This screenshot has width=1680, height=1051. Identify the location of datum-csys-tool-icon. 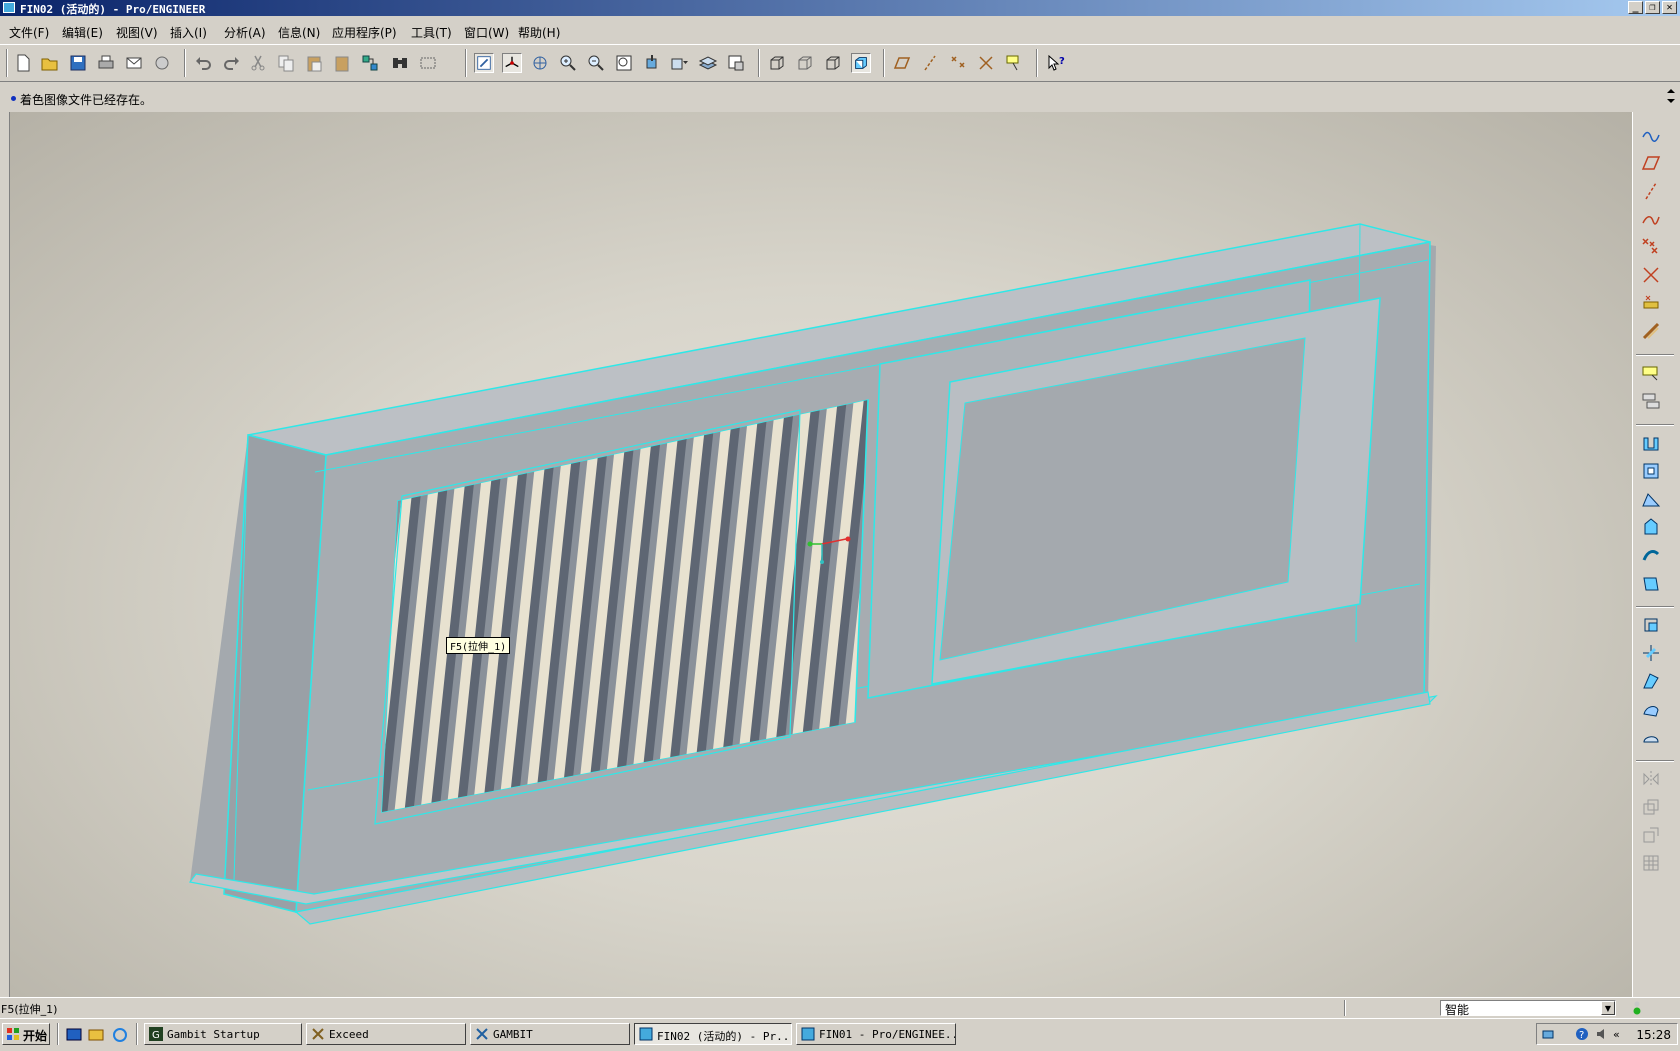
(1651, 275).